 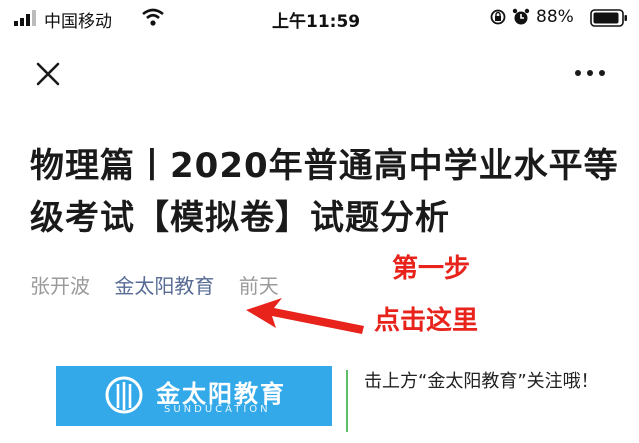 I want to click on brand-banner: 金太阳教育 SUNDUCATION, so click(x=194, y=396).